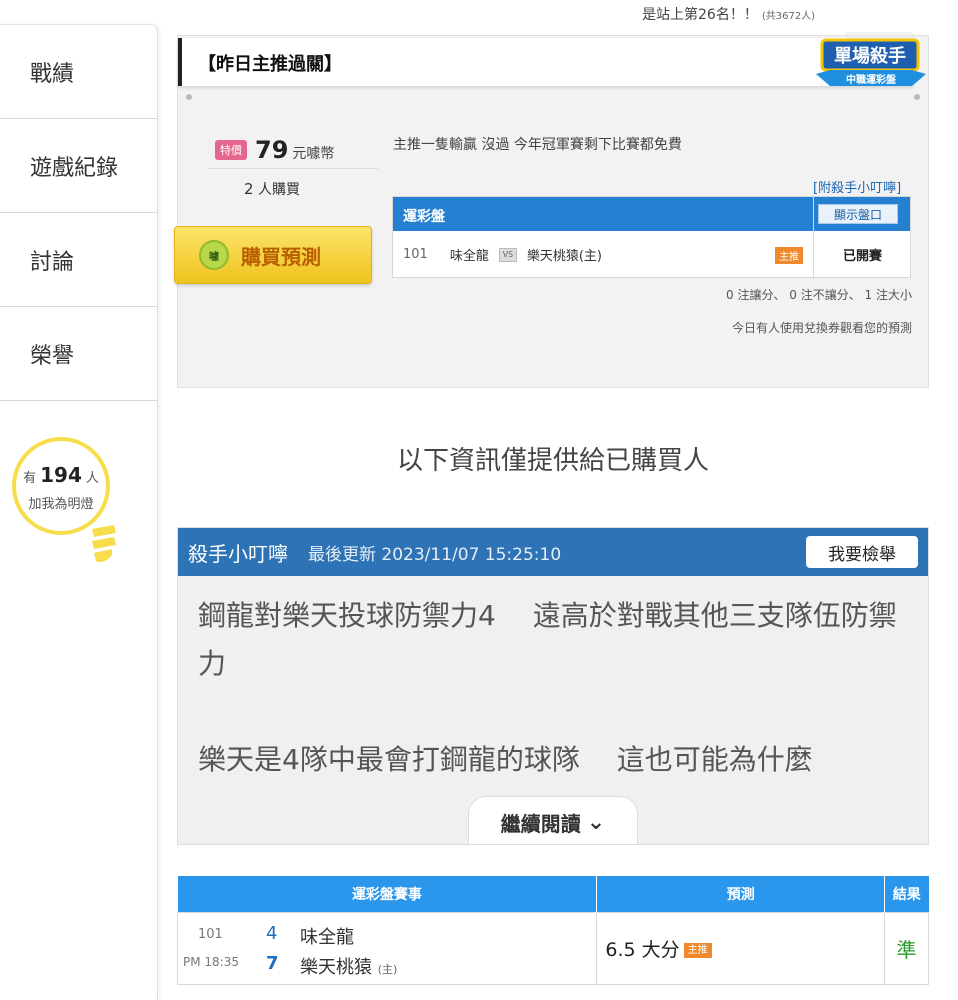  Describe the element at coordinates (862, 256) in the screenshot. I see `match-status: 已開賽` at that location.